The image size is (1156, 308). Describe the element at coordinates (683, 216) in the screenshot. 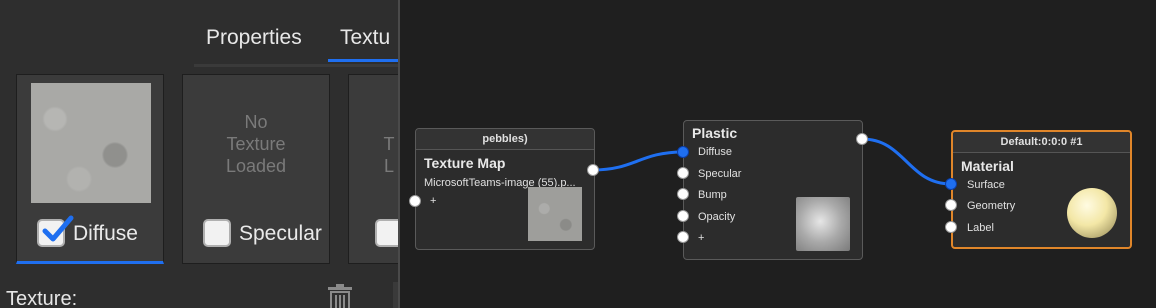

I see `plastic-opacity-port` at that location.